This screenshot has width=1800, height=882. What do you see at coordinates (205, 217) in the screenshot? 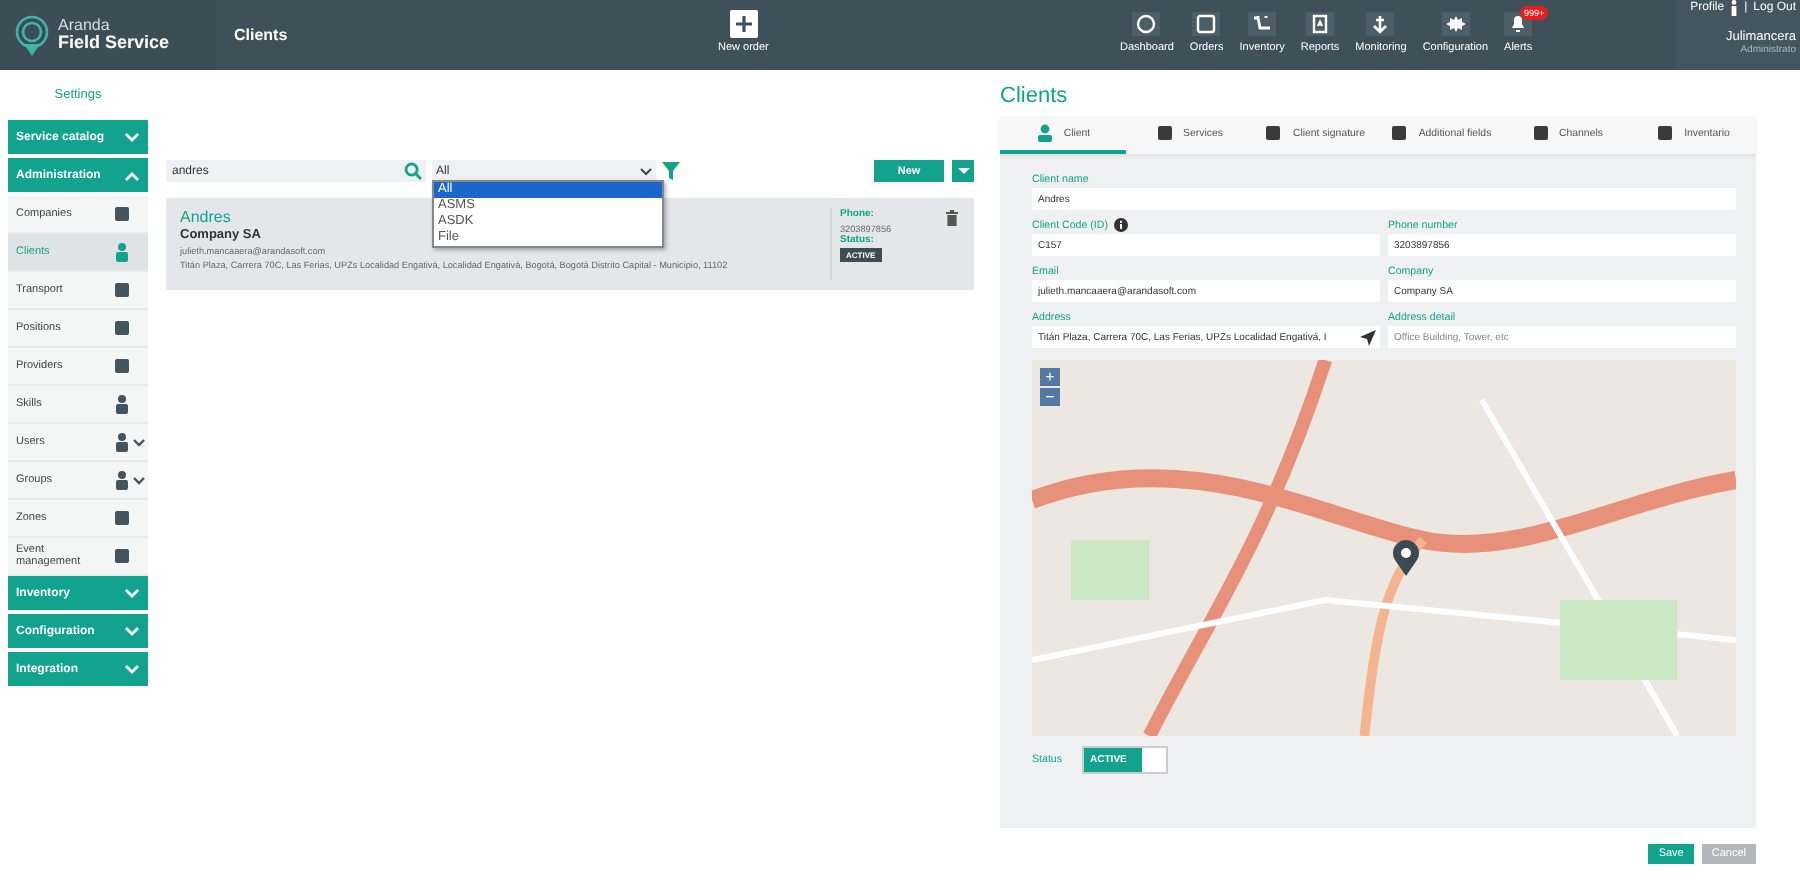
I see `client-name: Andres` at bounding box center [205, 217].